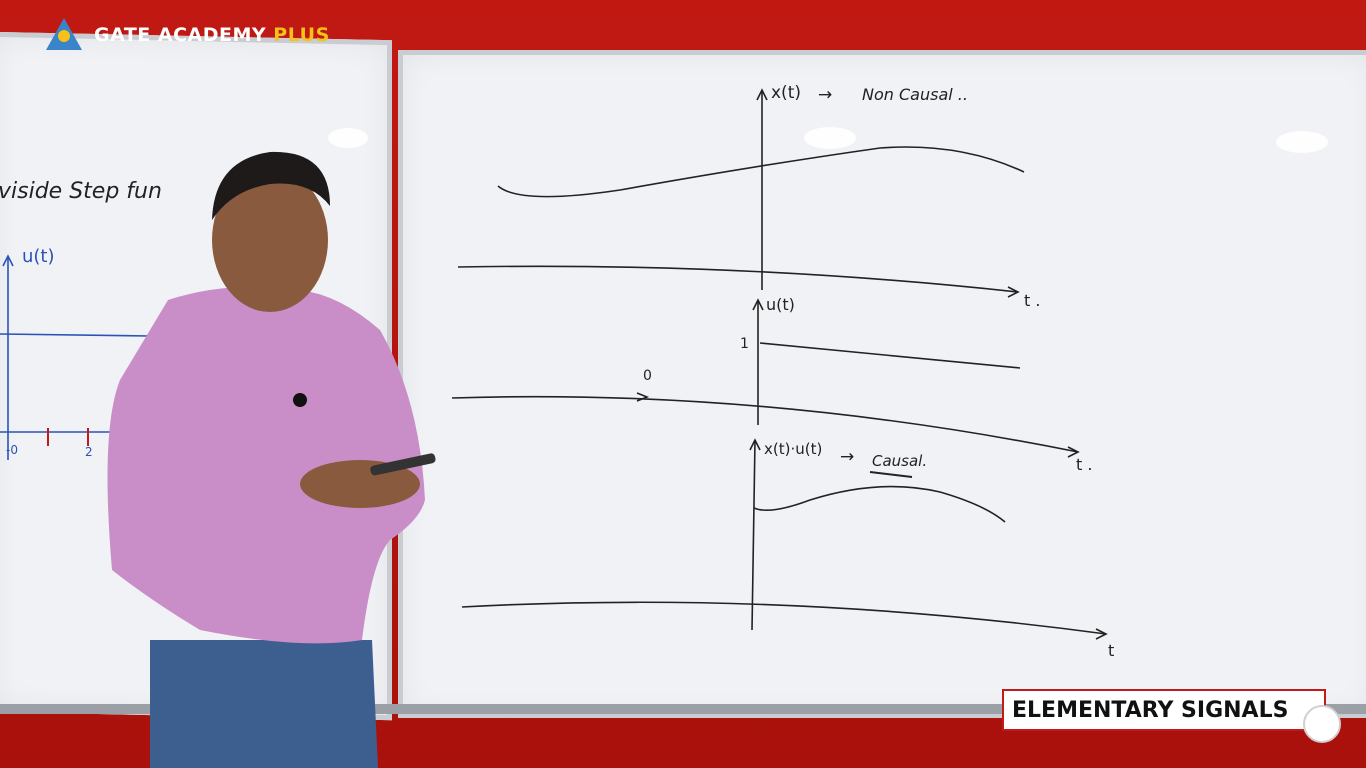 The width and height of the screenshot is (1366, 768). What do you see at coordinates (825, 95) in the screenshot?
I see `plot1-arrow: →` at bounding box center [825, 95].